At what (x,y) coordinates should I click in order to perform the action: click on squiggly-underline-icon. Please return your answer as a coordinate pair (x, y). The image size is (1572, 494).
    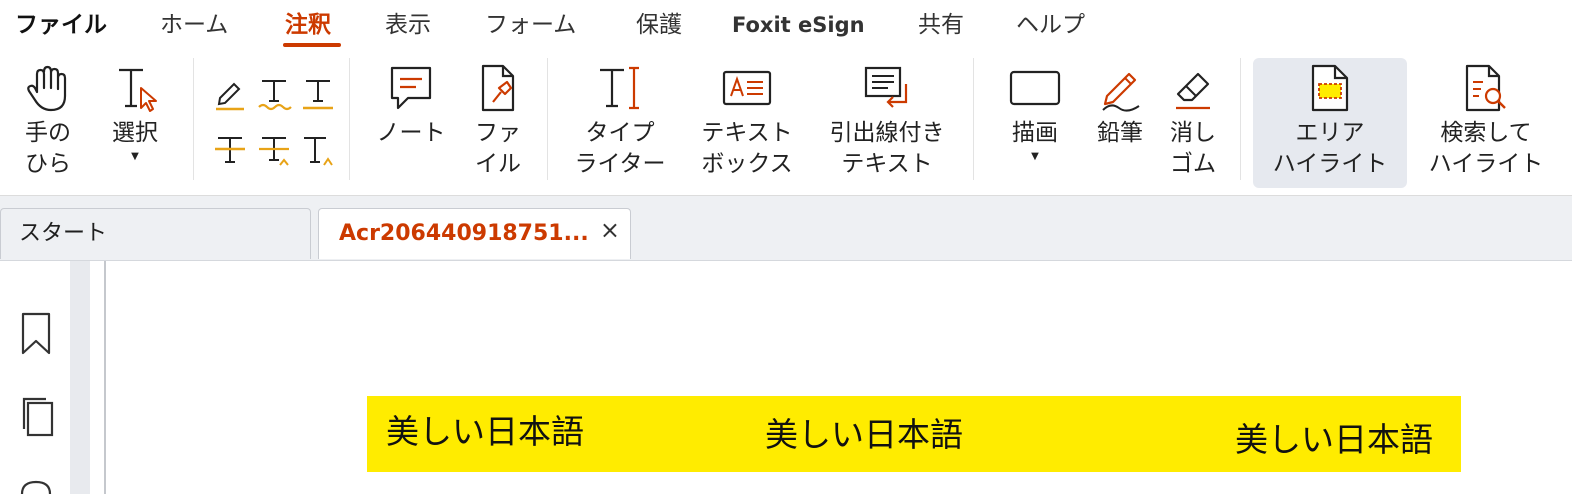
    Looking at the image, I should click on (274, 94).